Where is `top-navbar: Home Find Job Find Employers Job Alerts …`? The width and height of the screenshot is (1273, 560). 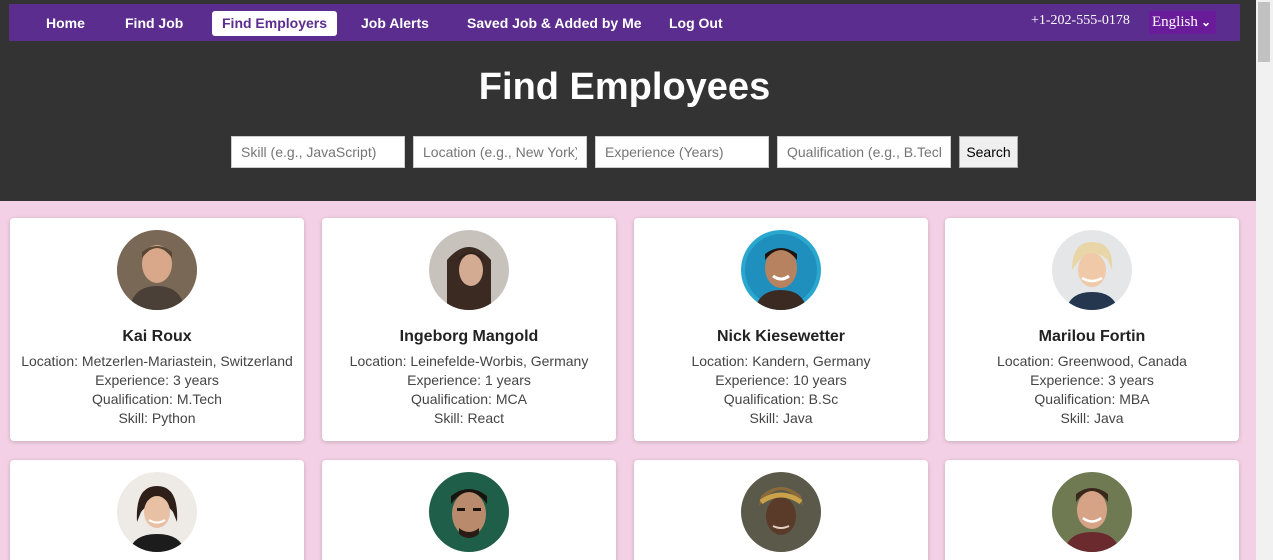
top-navbar: Home Find Job Find Employers Job Alerts … is located at coordinates (624, 22).